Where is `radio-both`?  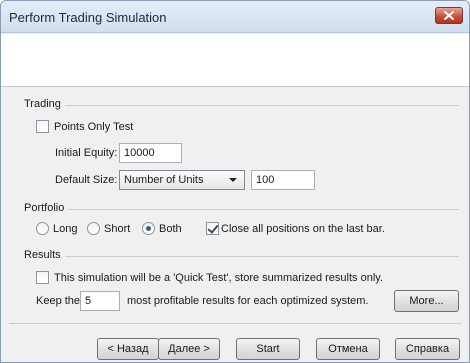
radio-both is located at coordinates (148, 228).